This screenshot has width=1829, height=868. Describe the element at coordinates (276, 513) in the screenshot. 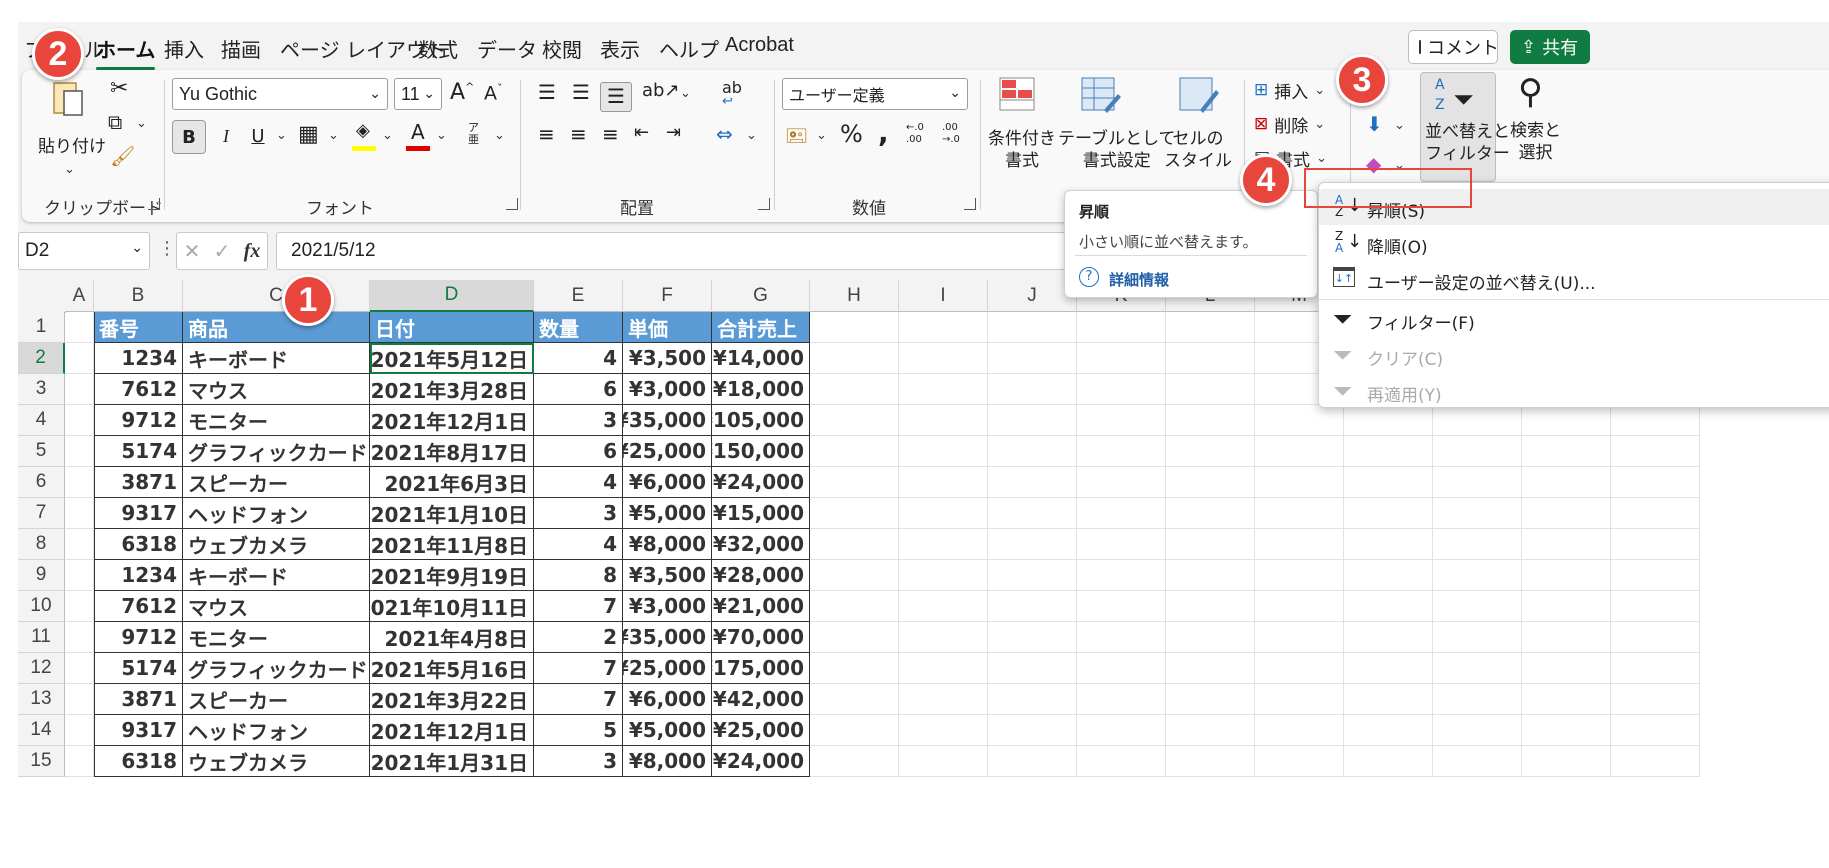

I see `table-cell: ヘッドフォン` at that location.